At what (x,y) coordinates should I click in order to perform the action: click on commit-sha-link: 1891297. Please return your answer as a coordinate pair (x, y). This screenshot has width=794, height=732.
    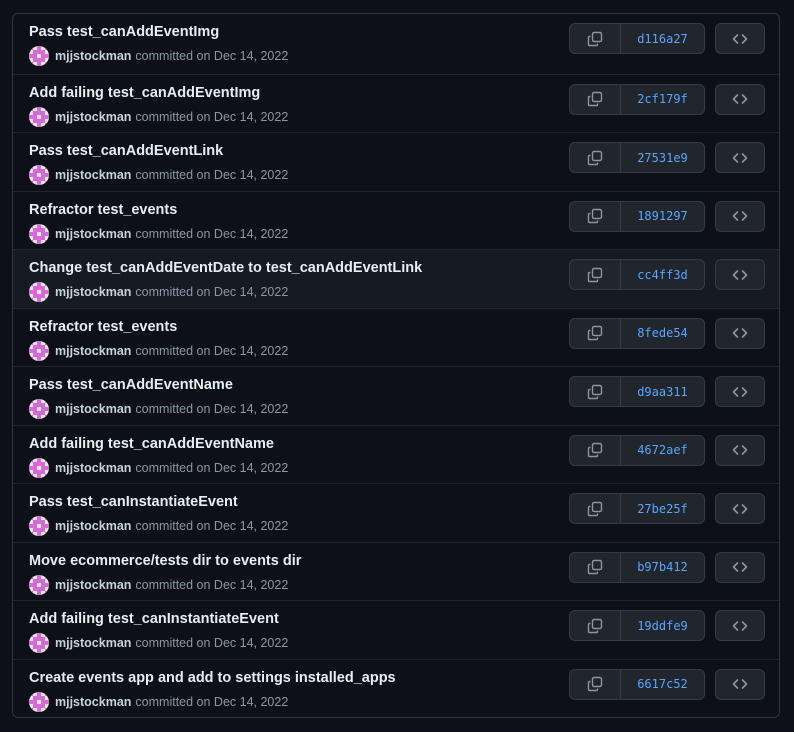
    Looking at the image, I should click on (662, 216).